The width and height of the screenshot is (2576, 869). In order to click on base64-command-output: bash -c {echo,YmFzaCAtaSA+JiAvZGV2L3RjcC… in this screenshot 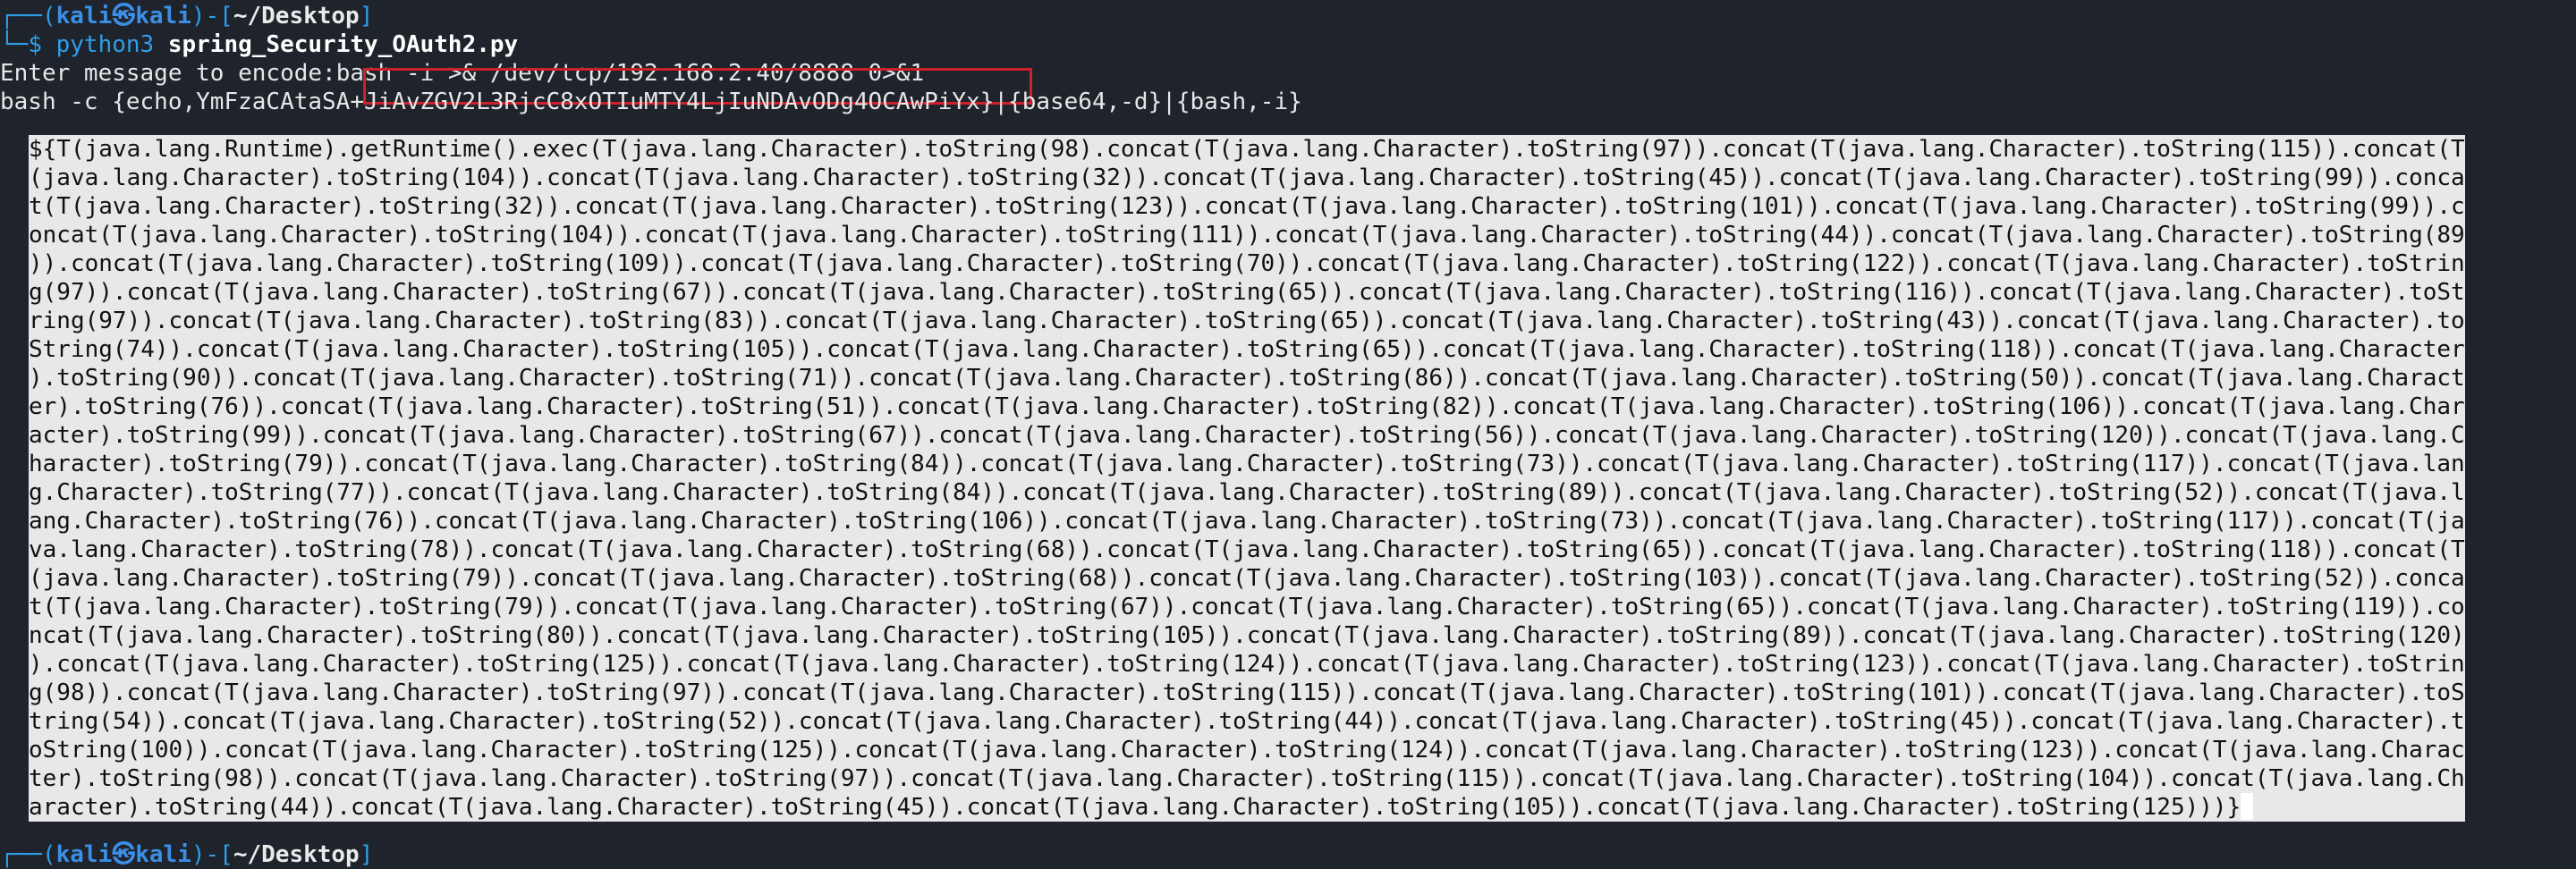, I will do `click(651, 102)`.